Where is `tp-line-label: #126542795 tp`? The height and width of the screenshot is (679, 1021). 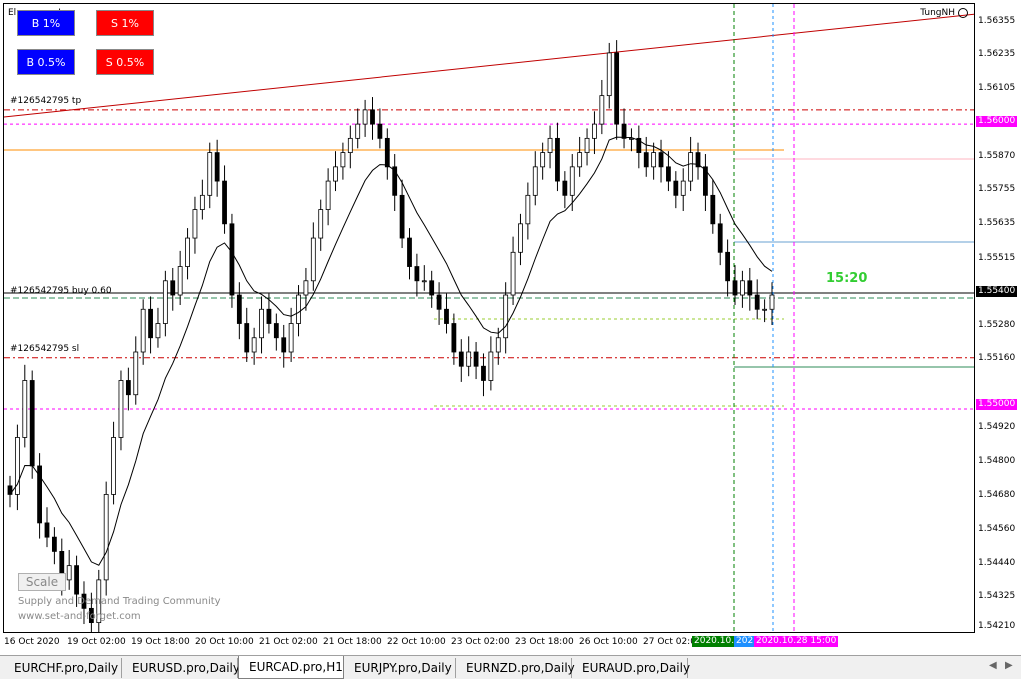
tp-line-label: #126542795 tp is located at coordinates (46, 101).